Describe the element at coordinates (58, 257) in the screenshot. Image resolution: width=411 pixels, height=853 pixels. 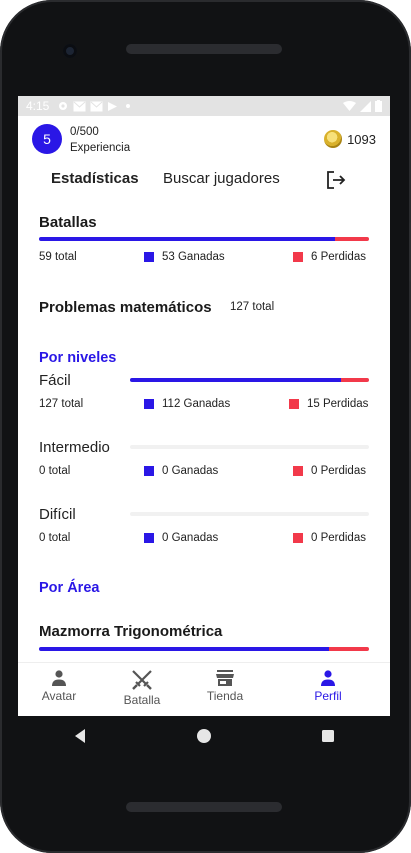
I see `battles-total: 59 total` at that location.